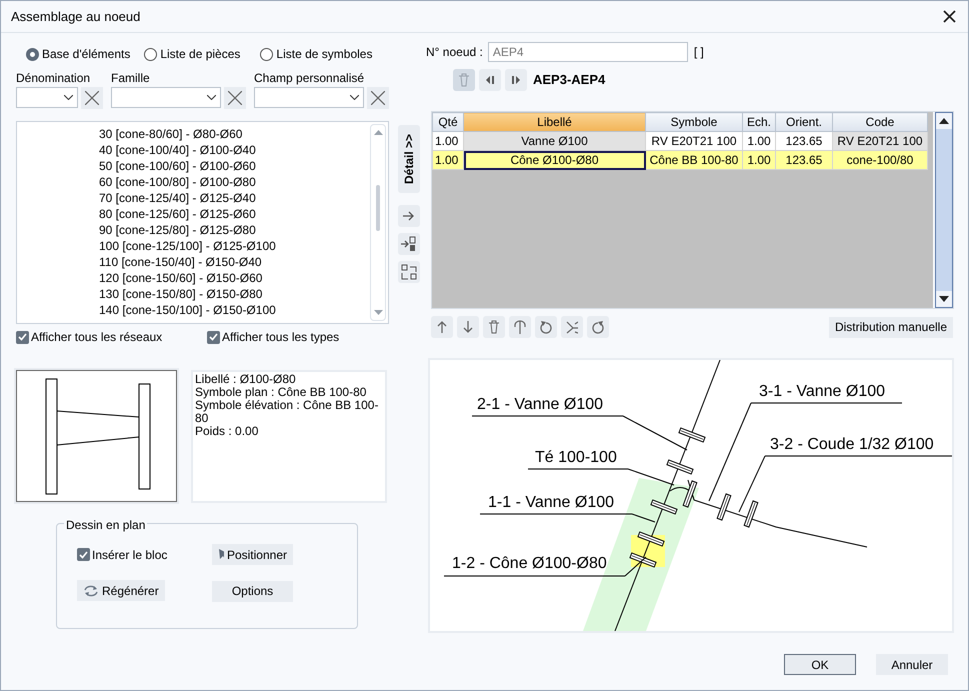 The image size is (969, 691). Describe the element at coordinates (804, 122) in the screenshot. I see `column-header: Orient.` at that location.